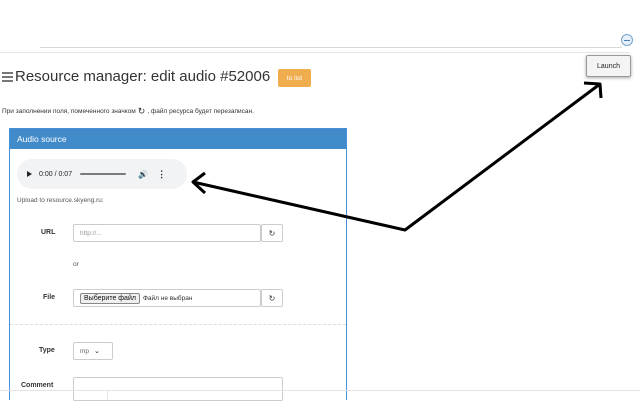  Describe the element at coordinates (608, 66) in the screenshot. I see `launch-button: Launch` at that location.